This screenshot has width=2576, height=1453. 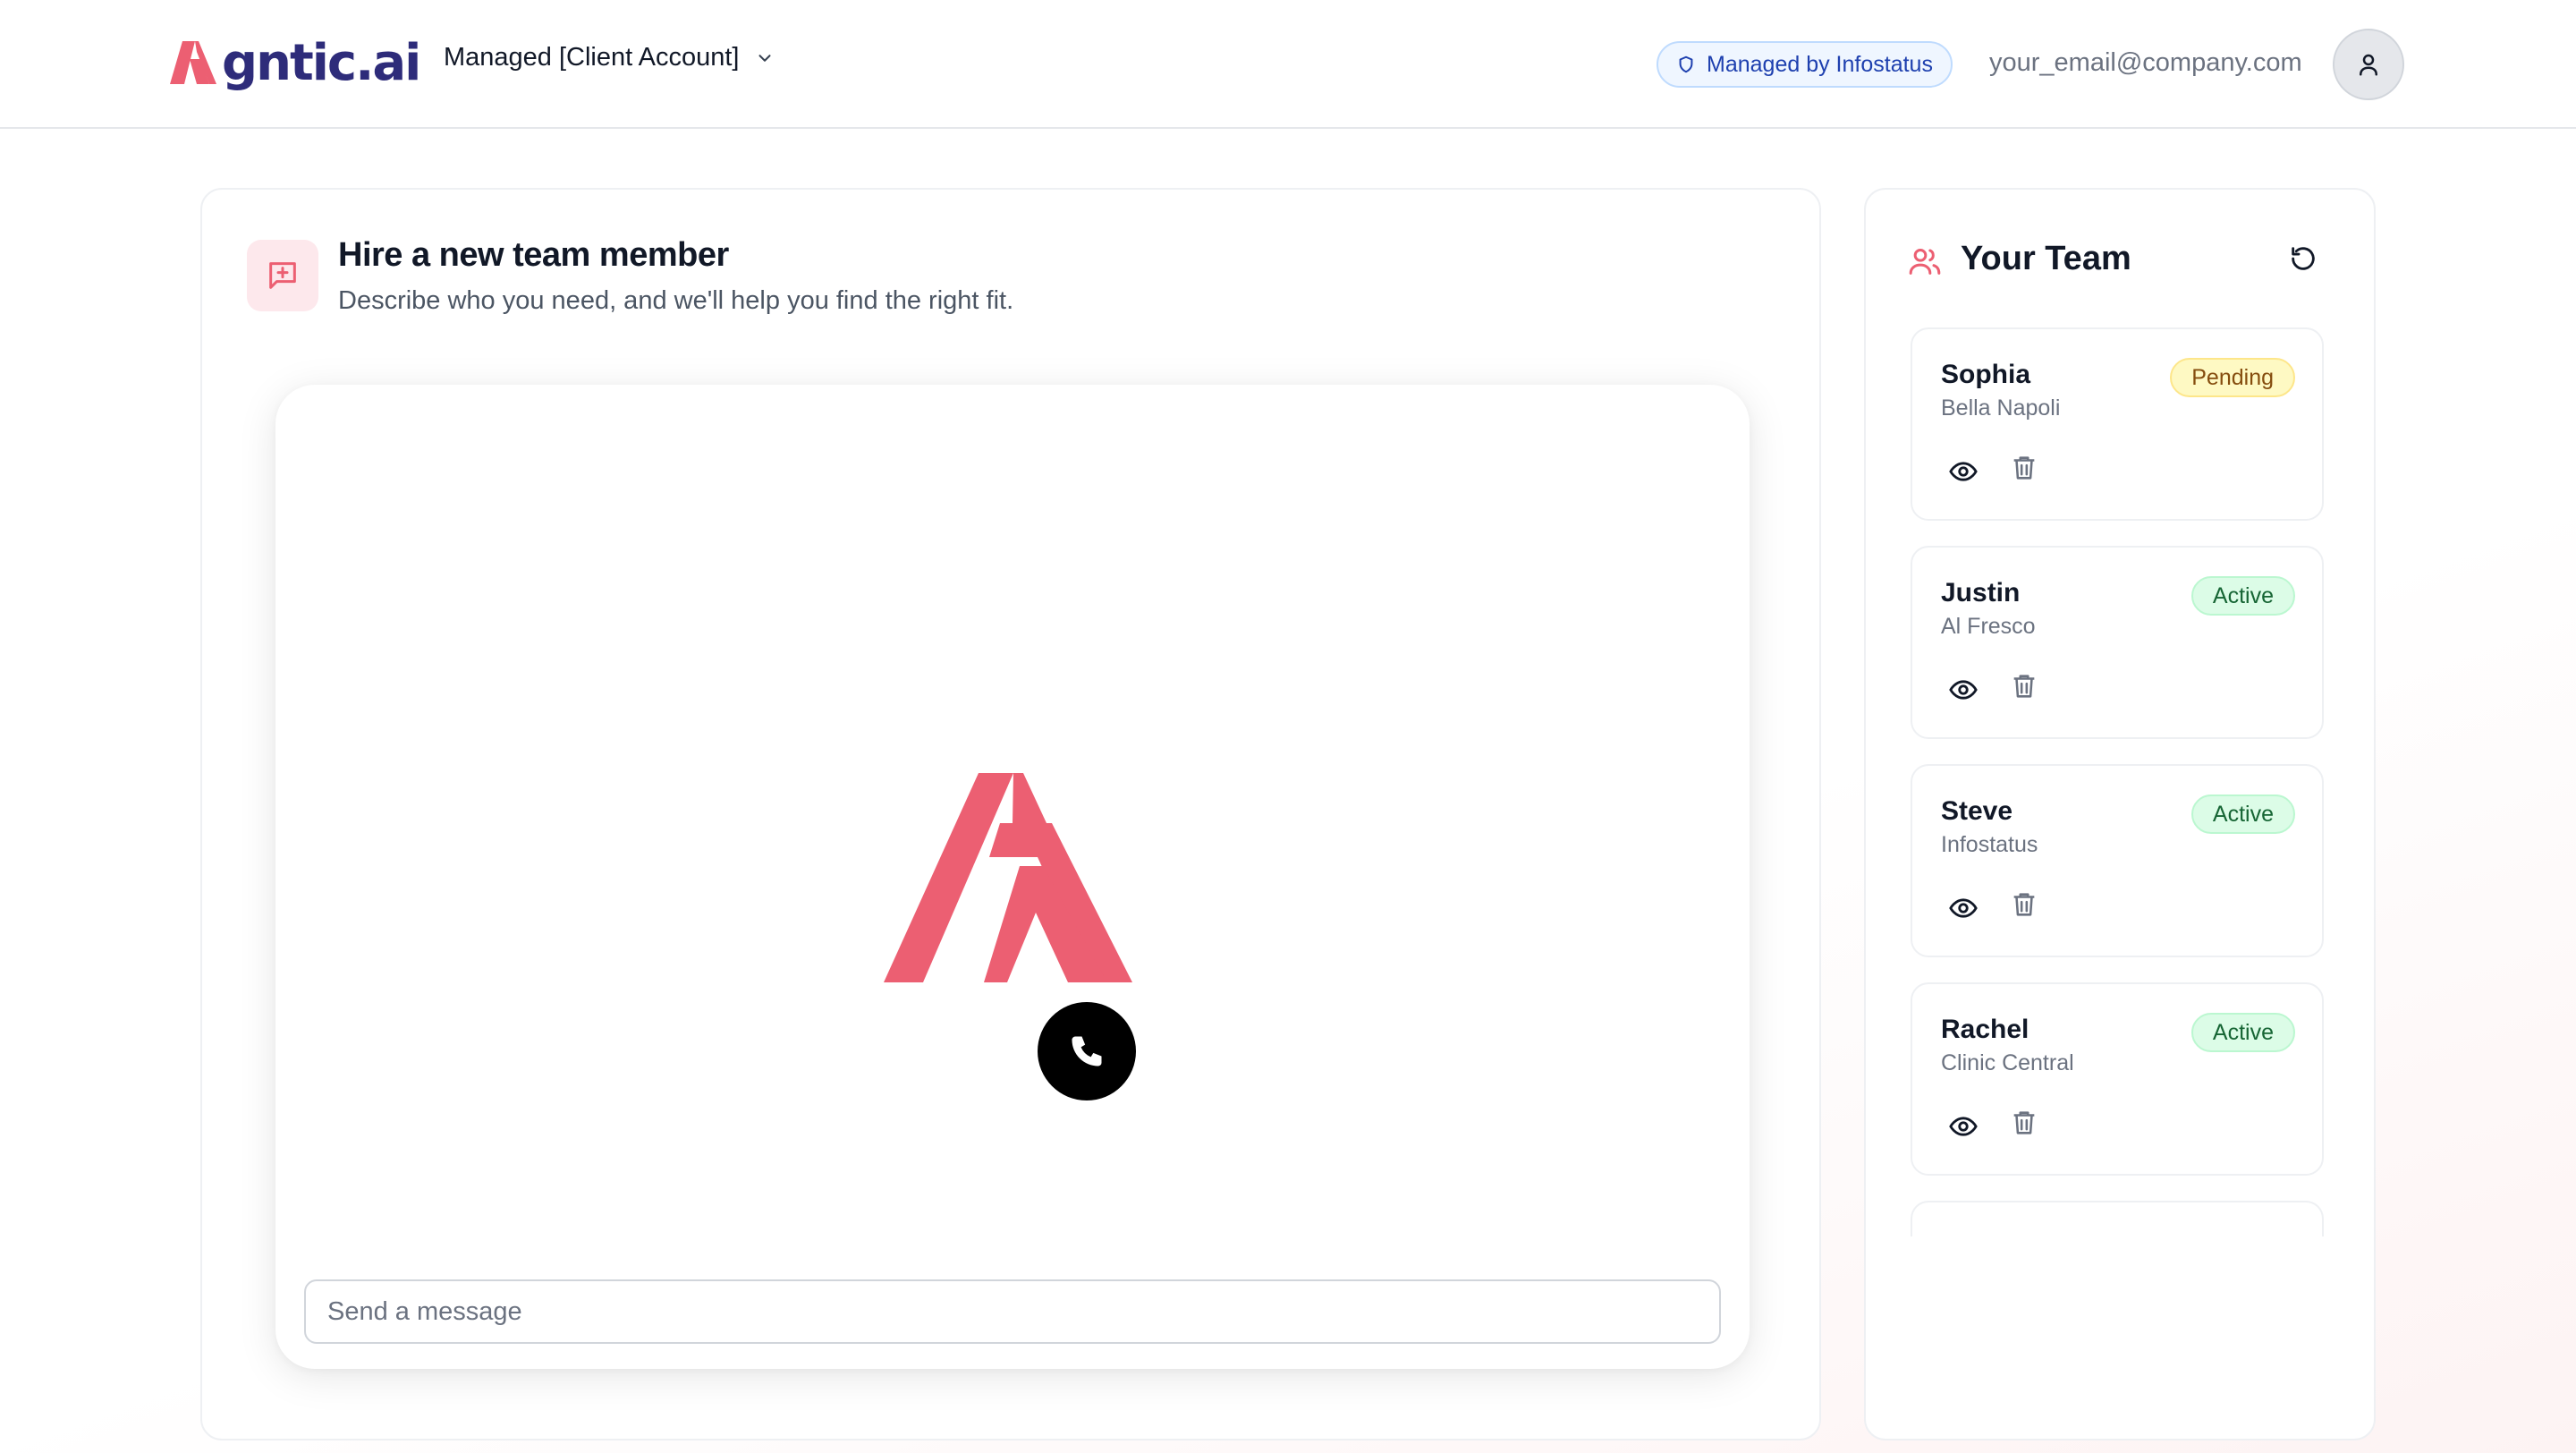 I want to click on managed-by-badge: Managed by Infostatus, so click(x=1805, y=64).